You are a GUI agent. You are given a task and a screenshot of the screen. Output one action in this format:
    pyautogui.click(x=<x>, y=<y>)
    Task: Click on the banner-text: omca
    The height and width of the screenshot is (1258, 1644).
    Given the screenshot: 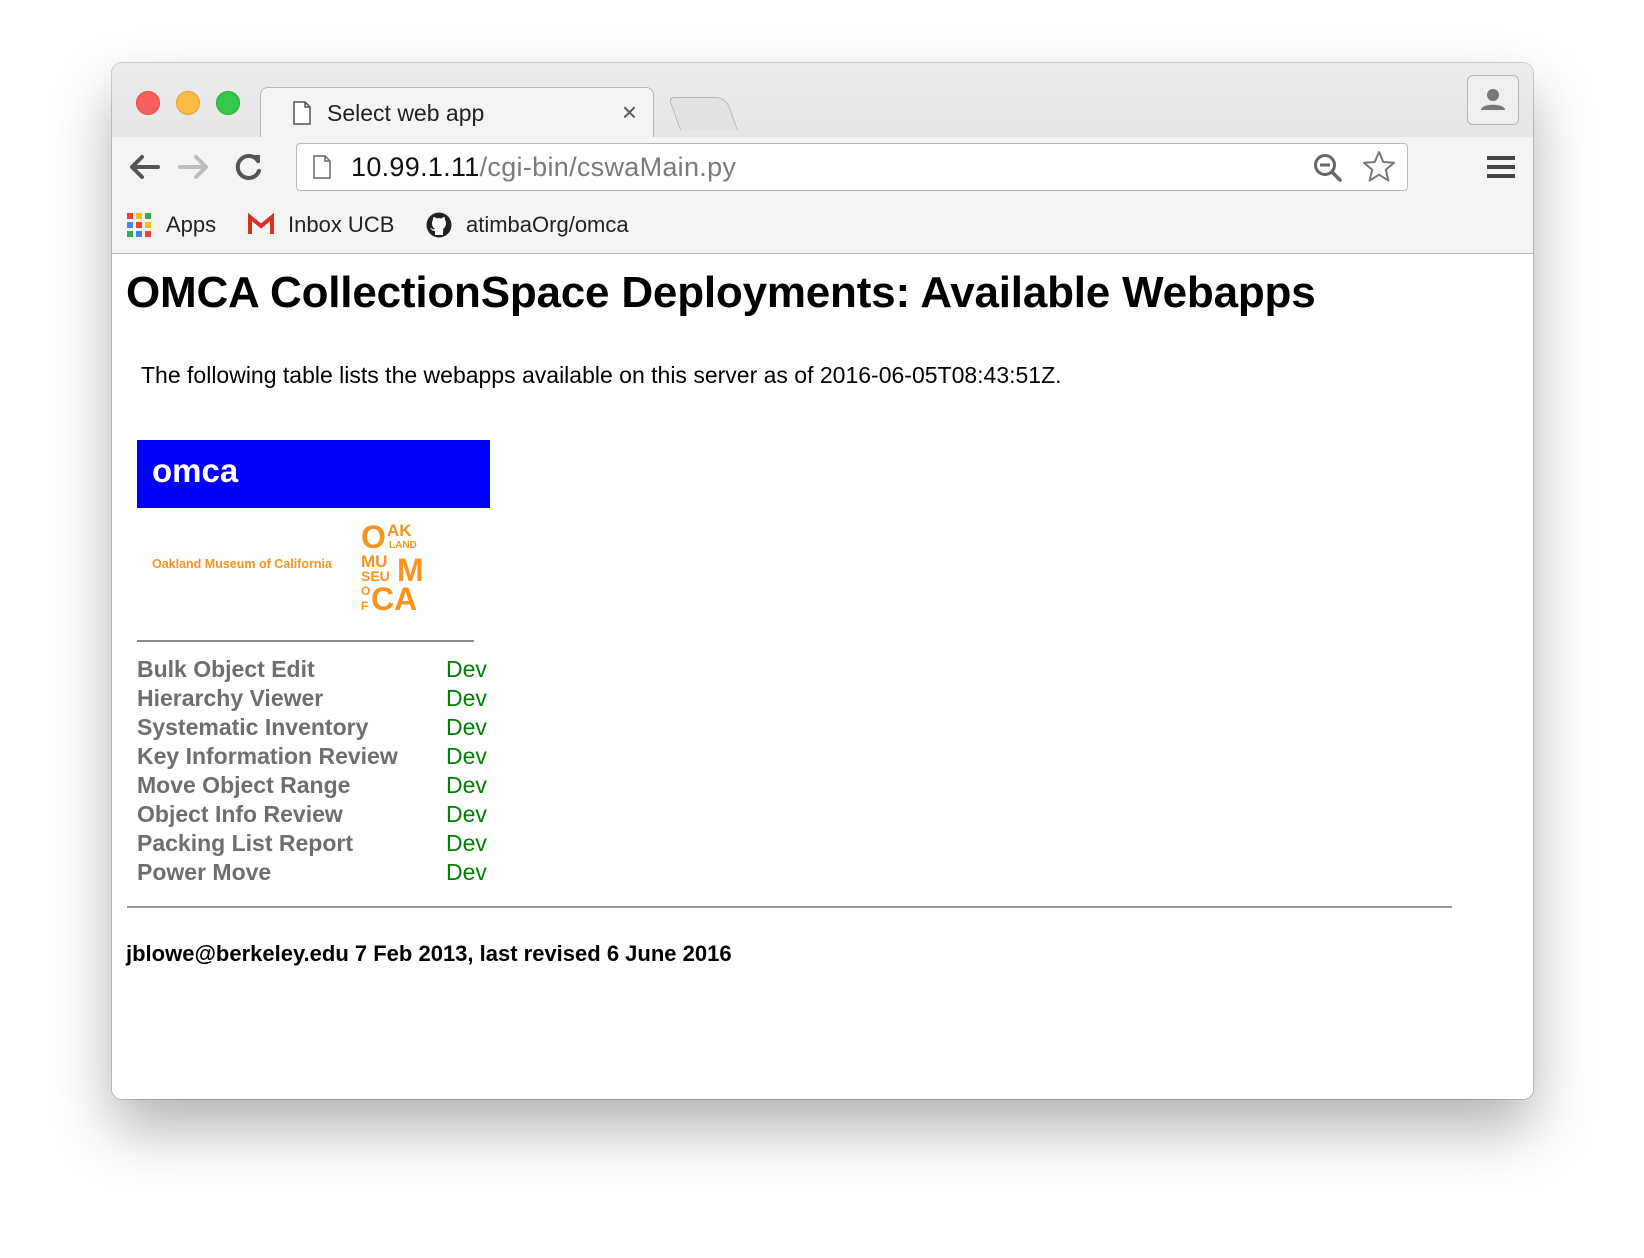 What is the action you would take?
    pyautogui.click(x=195, y=470)
    